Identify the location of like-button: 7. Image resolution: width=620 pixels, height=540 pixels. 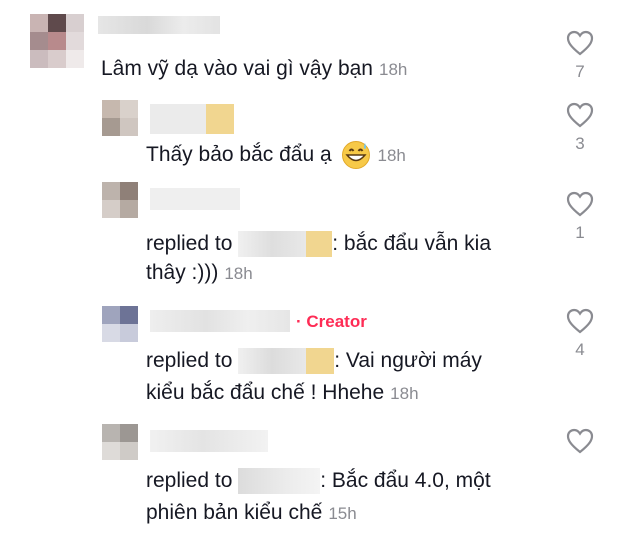
(580, 56).